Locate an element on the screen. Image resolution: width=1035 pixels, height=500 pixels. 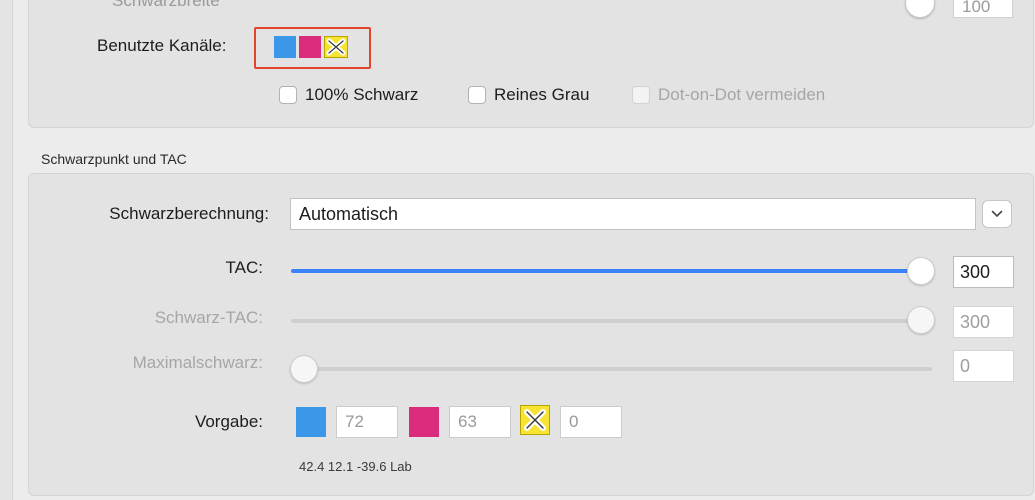
black-tac-slider-knob is located at coordinates (921, 320).